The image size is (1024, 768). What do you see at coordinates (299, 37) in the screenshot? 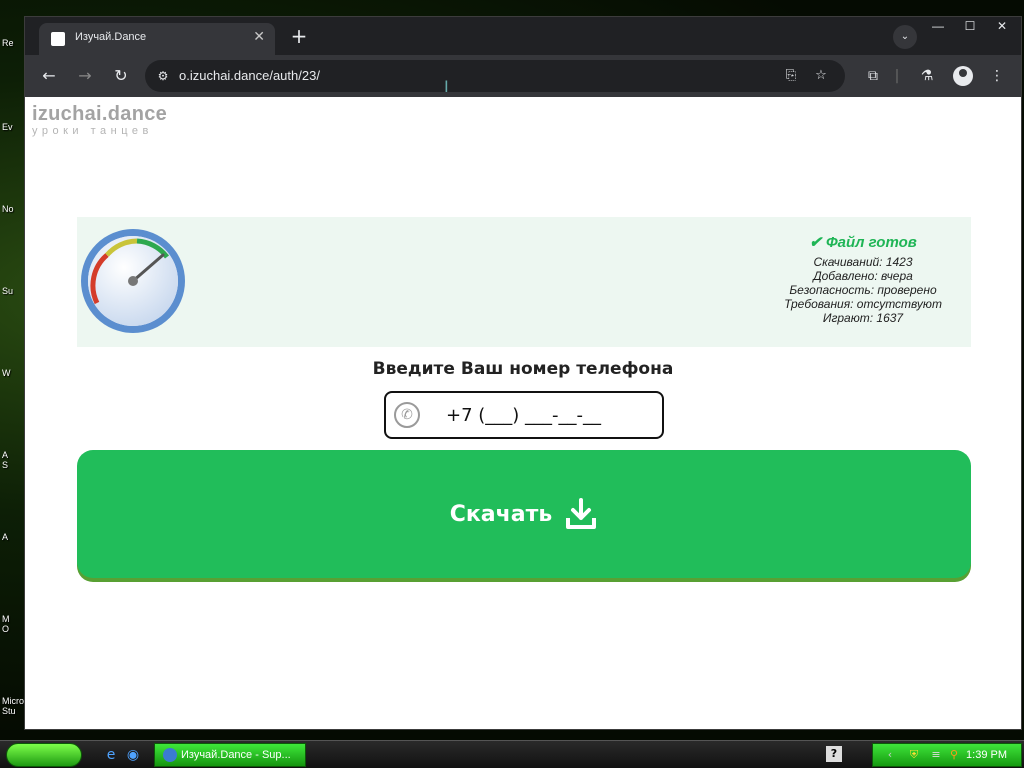
I see `new-tab-icon: +` at bounding box center [299, 37].